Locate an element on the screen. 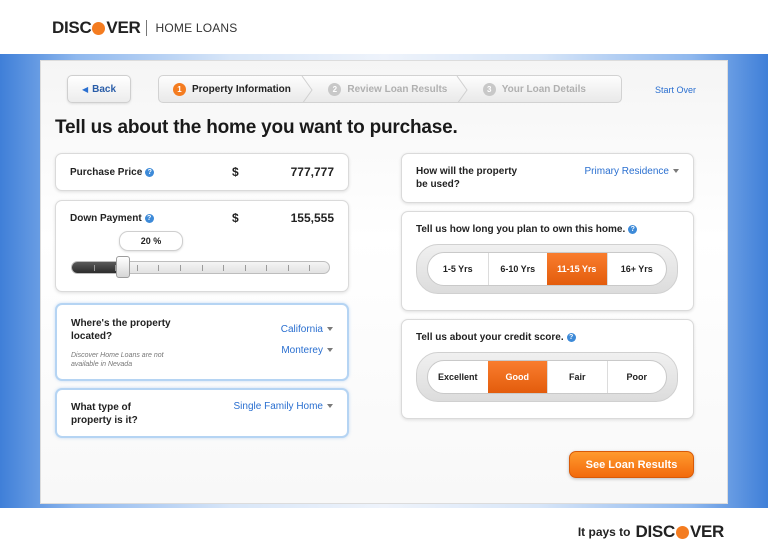 This screenshot has width=768, height=559. logo-wordmark: DISC VER is located at coordinates (96, 28).